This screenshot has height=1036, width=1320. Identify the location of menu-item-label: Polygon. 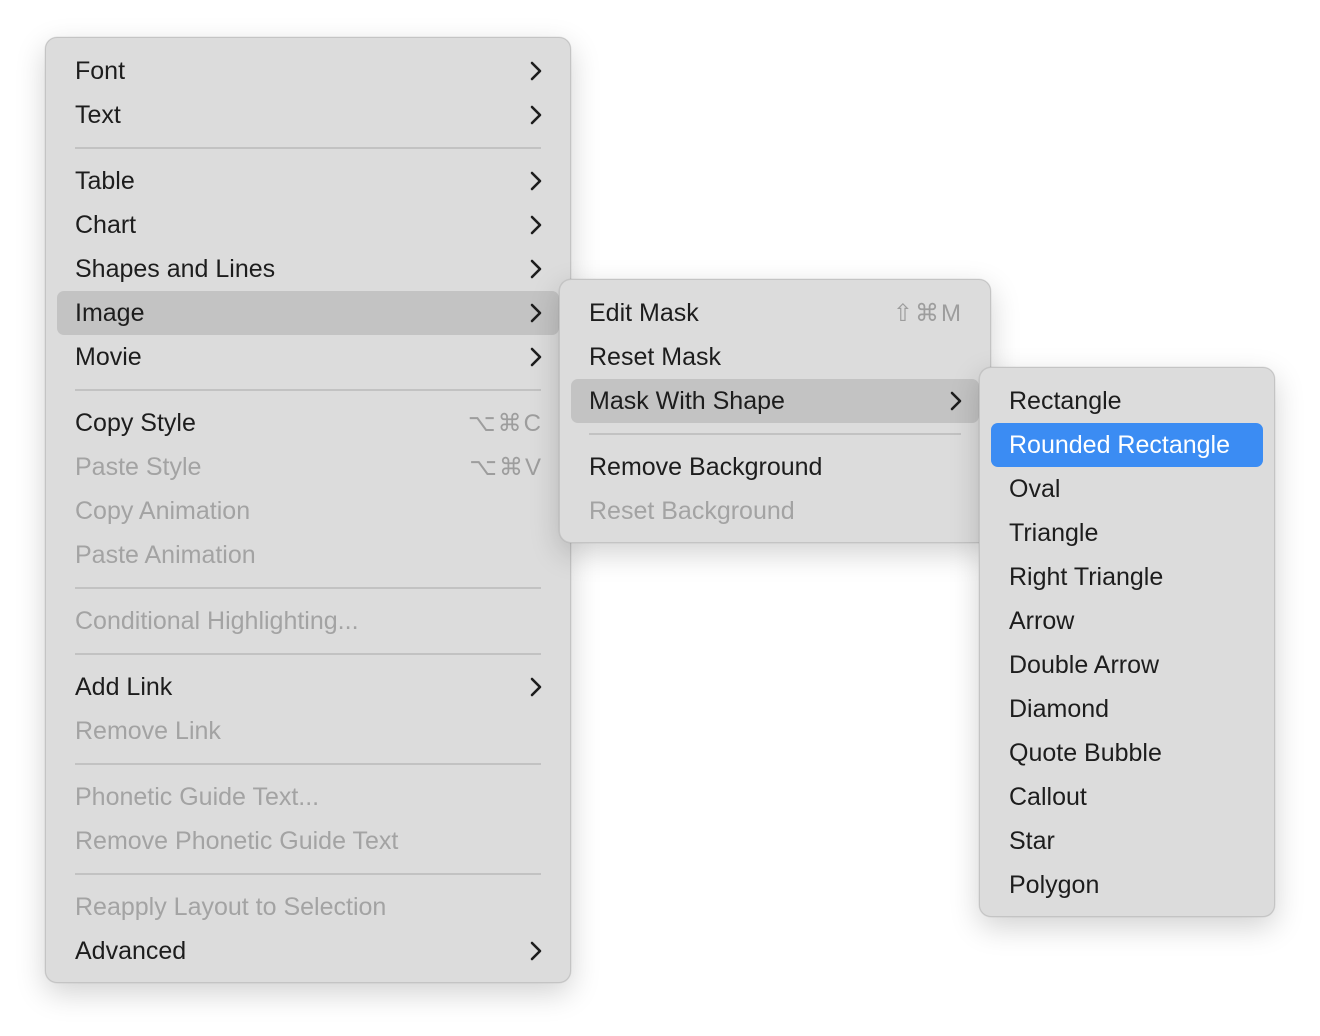
(1054, 884).